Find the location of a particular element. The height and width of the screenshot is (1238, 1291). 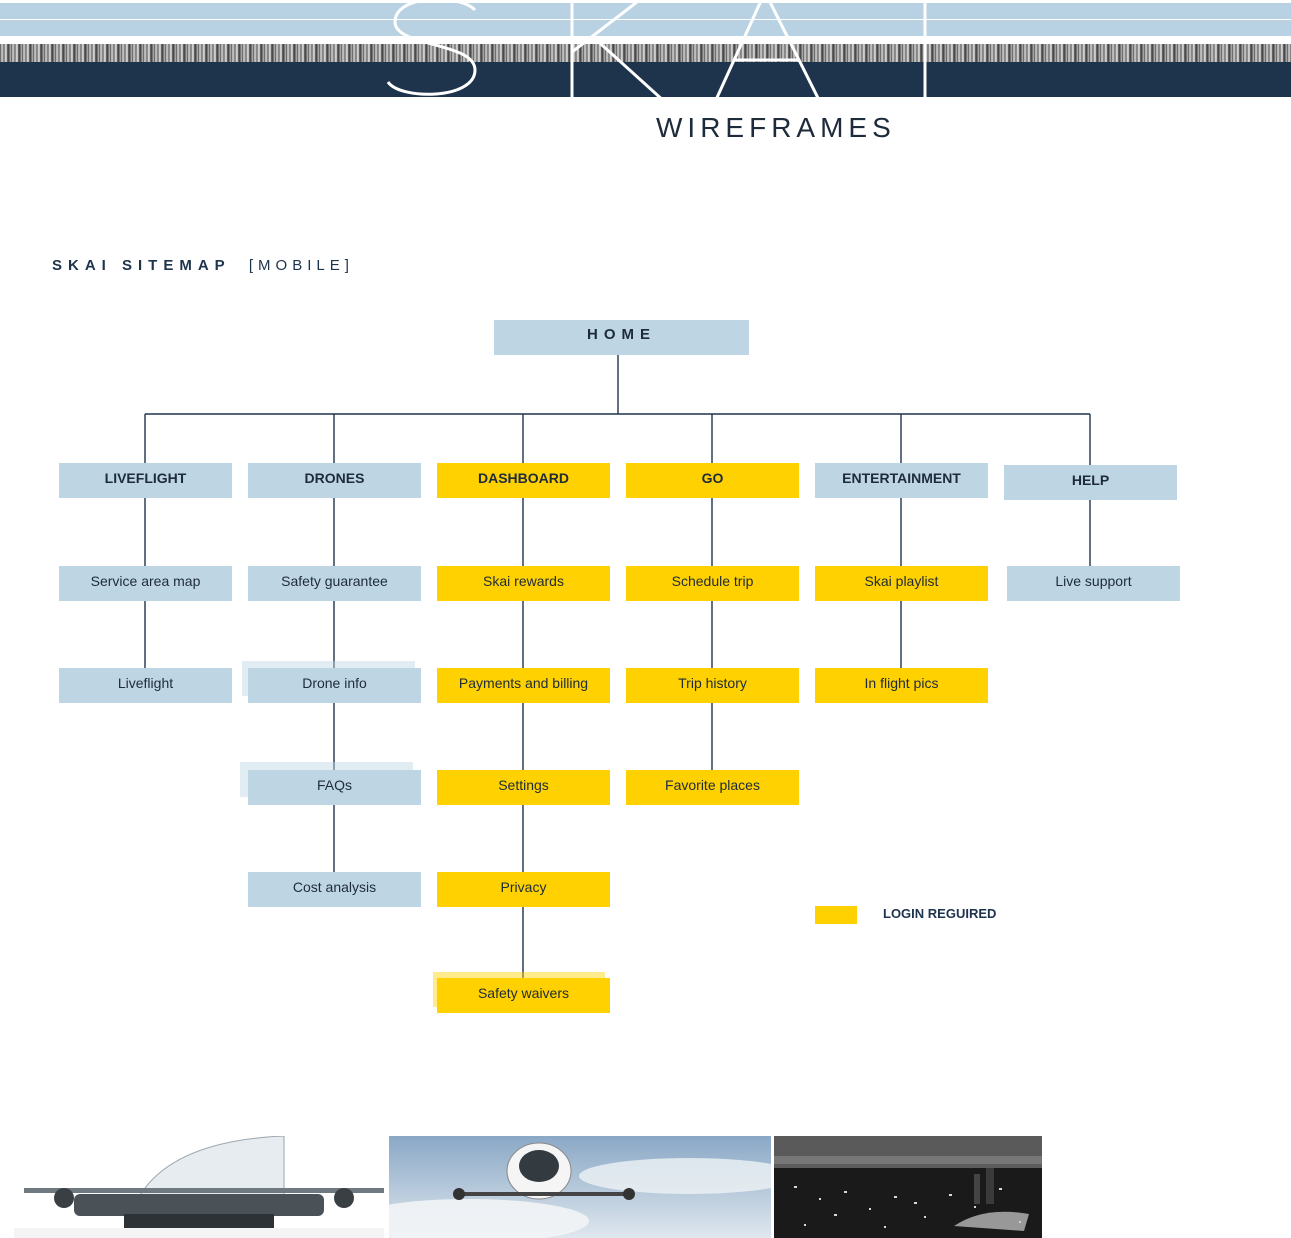

sitemap-node-favorite-places: Favorite places is located at coordinates (712, 787).